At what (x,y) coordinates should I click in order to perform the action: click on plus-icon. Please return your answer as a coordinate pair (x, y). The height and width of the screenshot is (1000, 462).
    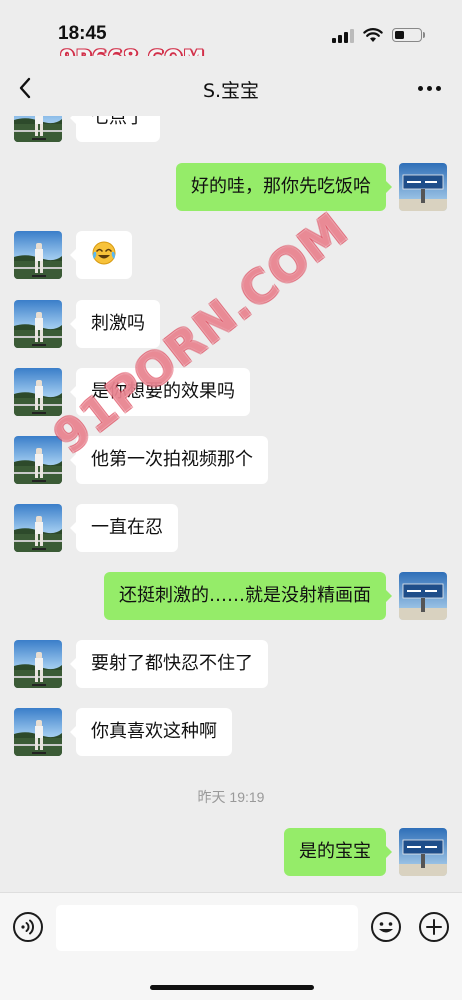
    Looking at the image, I should click on (434, 927).